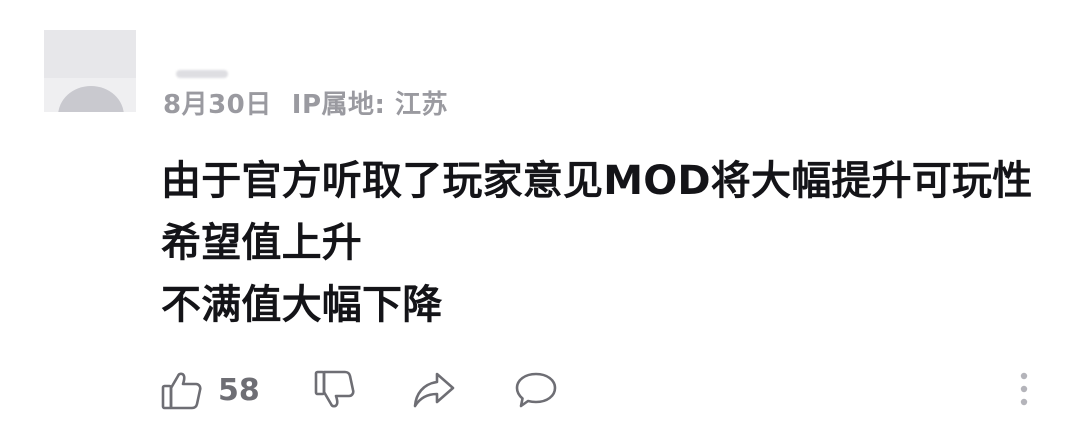 This screenshot has width=1080, height=432. What do you see at coordinates (239, 390) in the screenshot?
I see `like-count: 58` at bounding box center [239, 390].